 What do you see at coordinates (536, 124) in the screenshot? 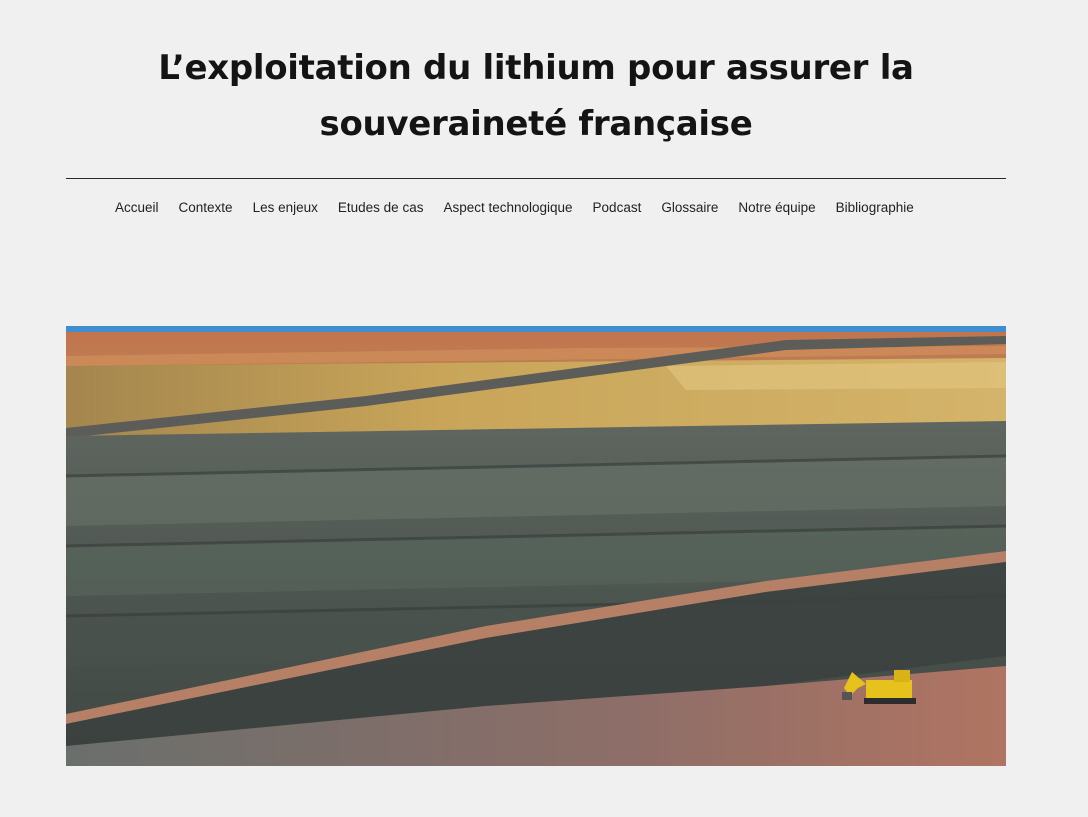
I see `page-title-line-2: souveraineté française` at bounding box center [536, 124].